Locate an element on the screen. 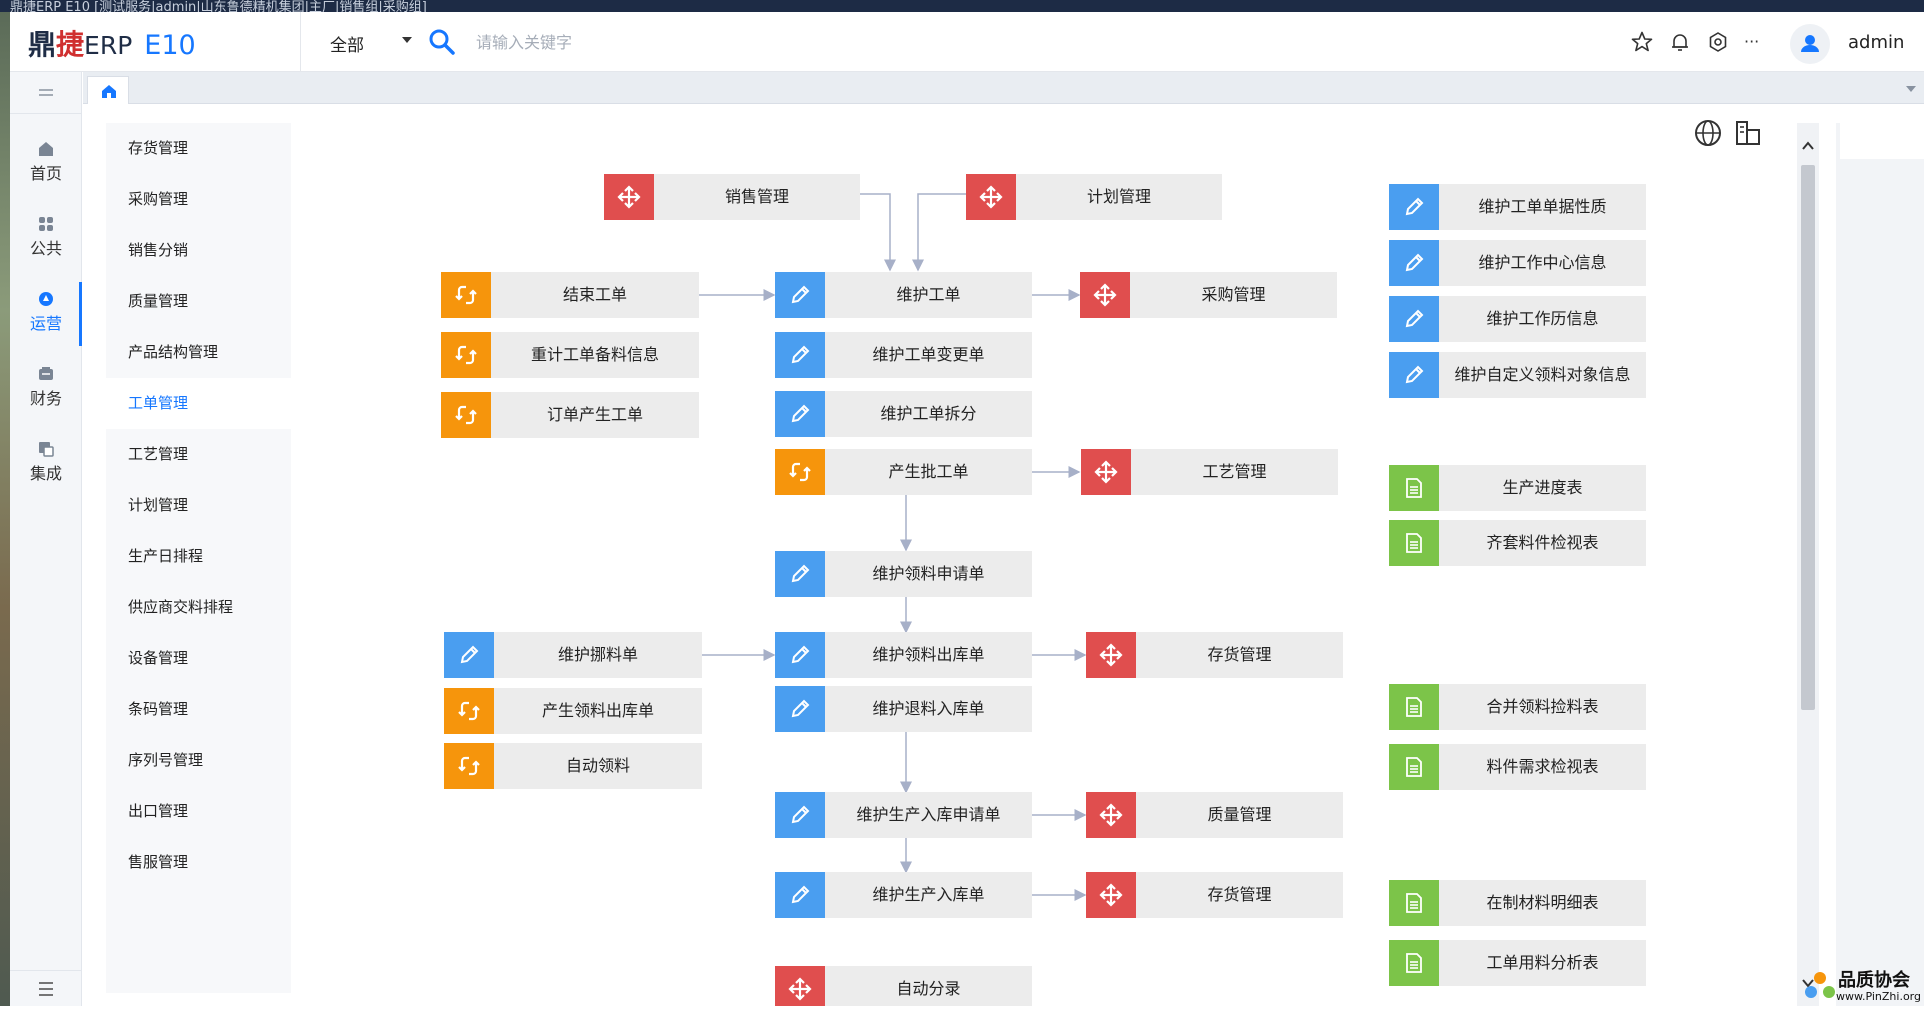 This screenshot has width=1924, height=1011. submenu-item-purchase: 采购管理 is located at coordinates (198, 199).